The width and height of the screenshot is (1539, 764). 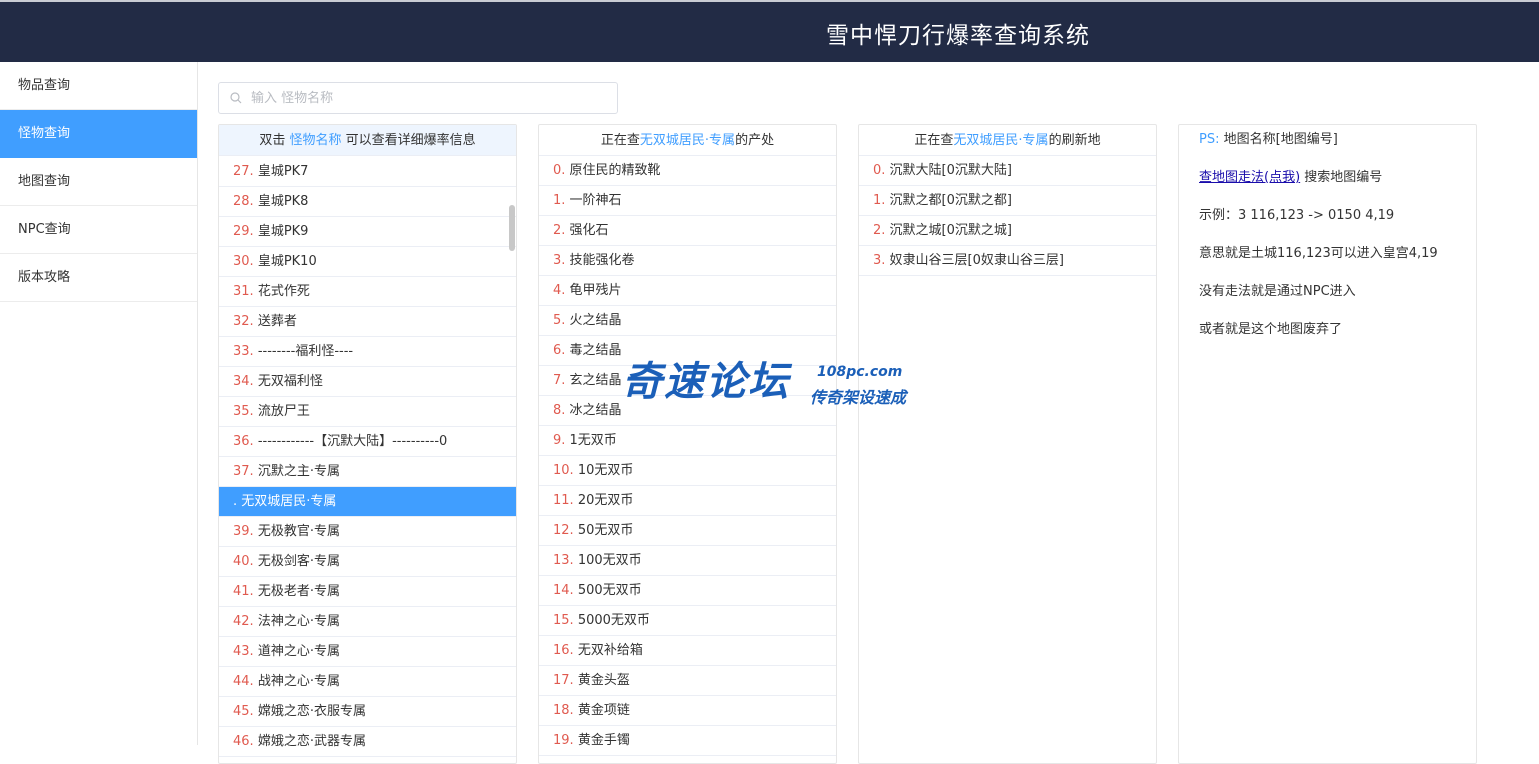 I want to click on list-item: 45. 嫦娥之恋·衣服专属, so click(x=367, y=712).